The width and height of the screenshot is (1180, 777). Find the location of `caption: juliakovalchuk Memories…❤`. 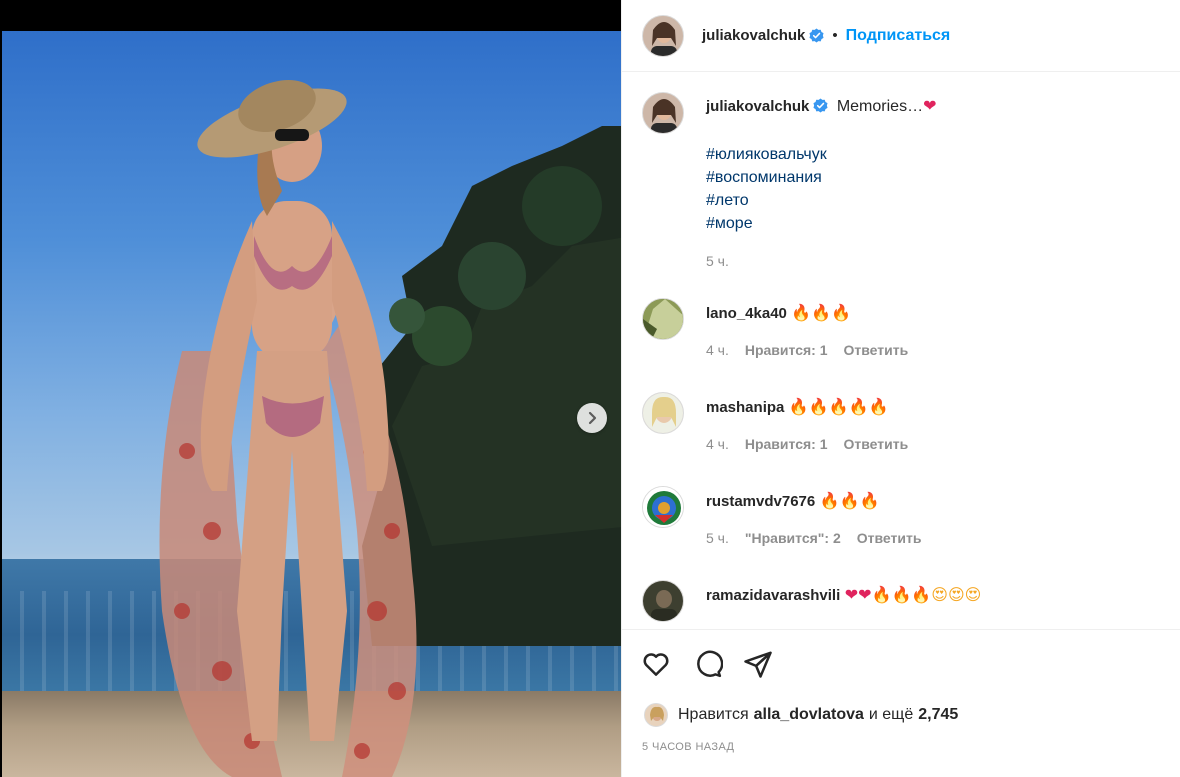

caption: juliakovalchuk Memories…❤ is located at coordinates (789, 113).